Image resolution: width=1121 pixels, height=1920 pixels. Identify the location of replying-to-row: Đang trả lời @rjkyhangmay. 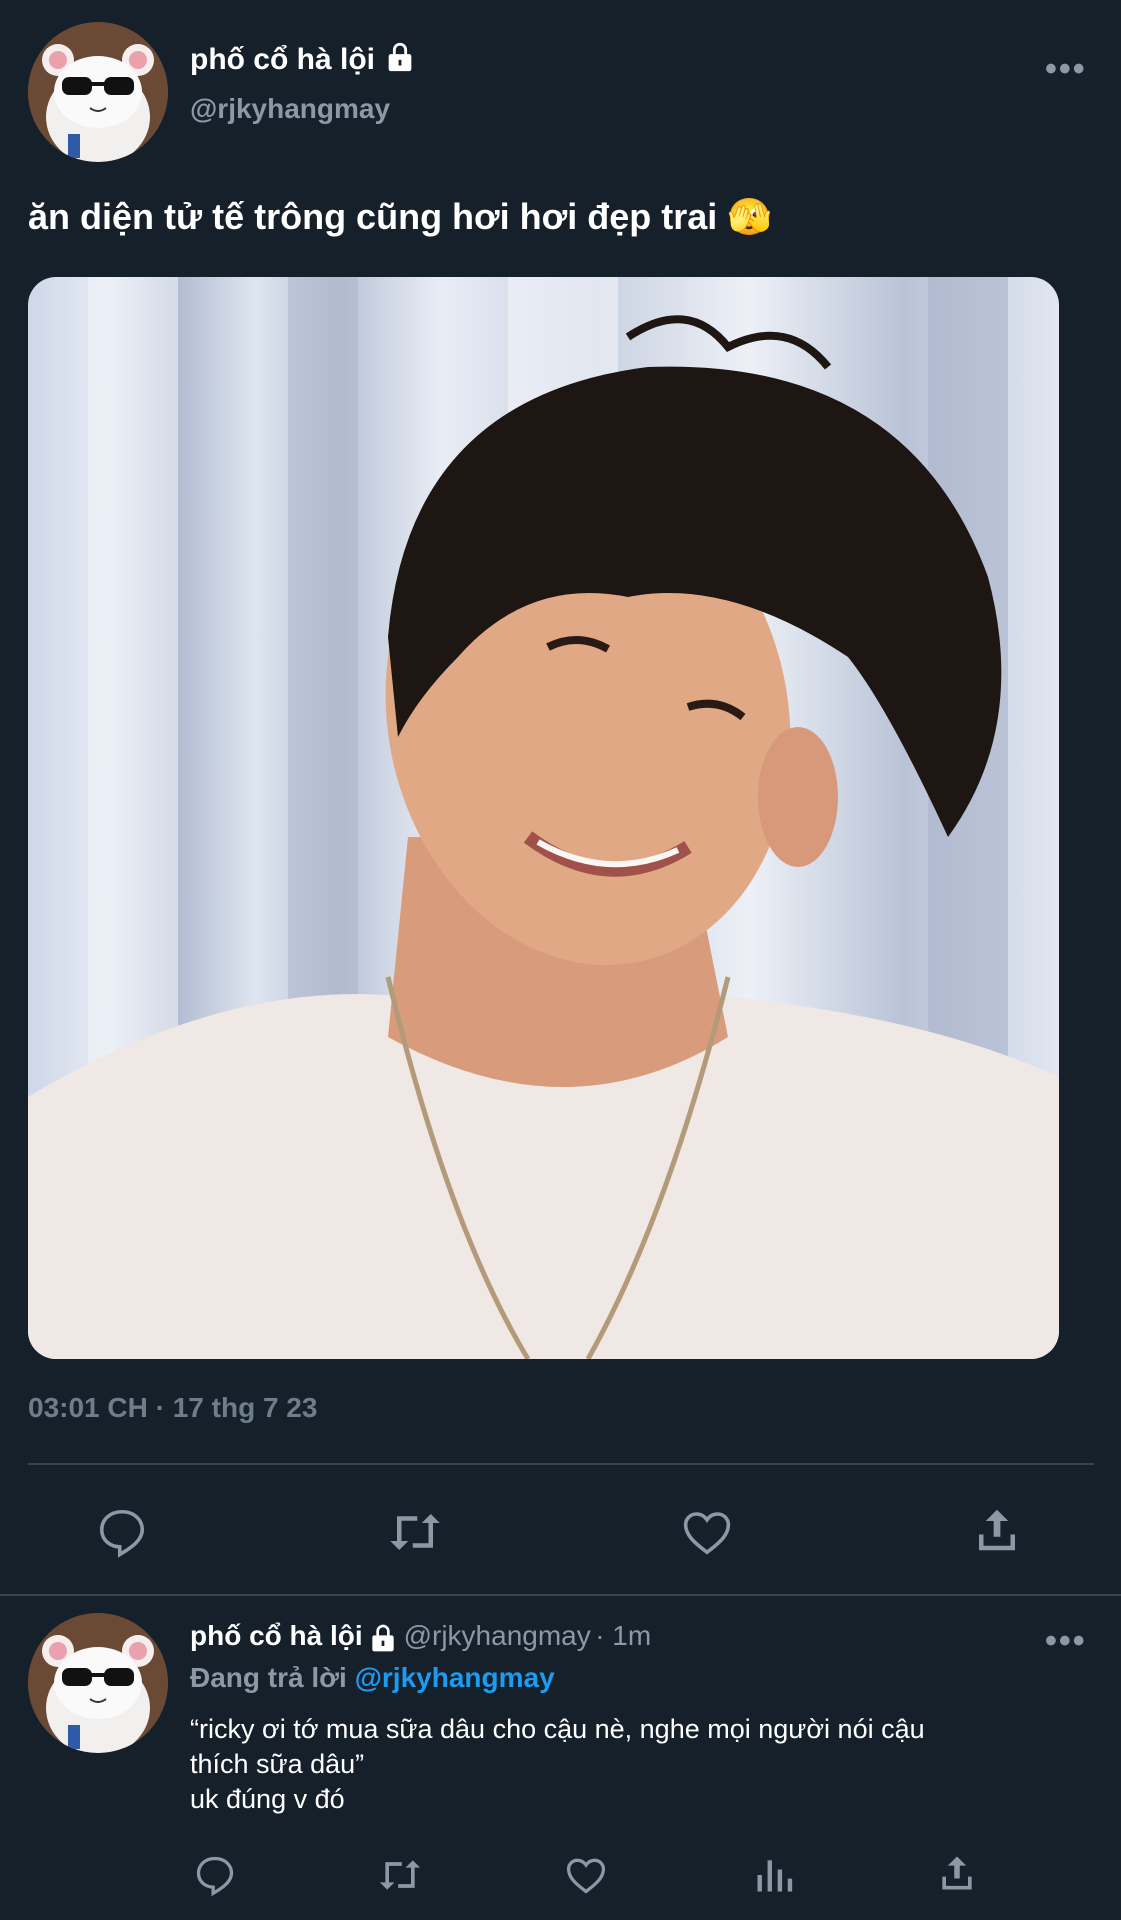
(372, 1678).